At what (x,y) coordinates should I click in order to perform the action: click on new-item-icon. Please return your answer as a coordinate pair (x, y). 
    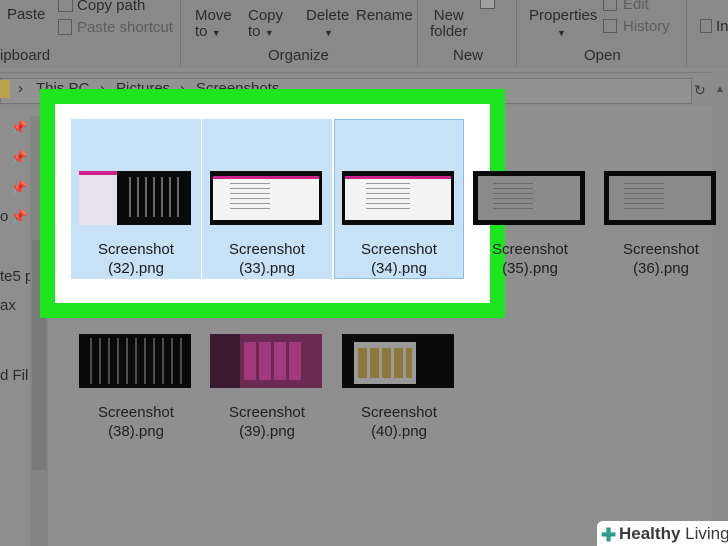
    Looking at the image, I should click on (487, 6).